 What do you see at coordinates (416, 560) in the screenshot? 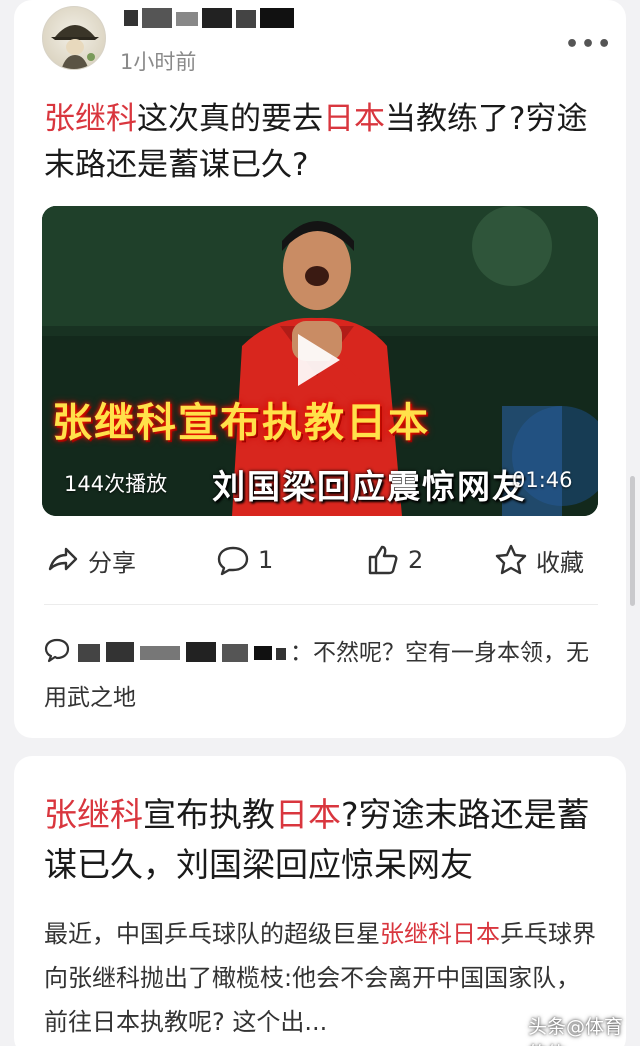
I see `like-count: 2` at bounding box center [416, 560].